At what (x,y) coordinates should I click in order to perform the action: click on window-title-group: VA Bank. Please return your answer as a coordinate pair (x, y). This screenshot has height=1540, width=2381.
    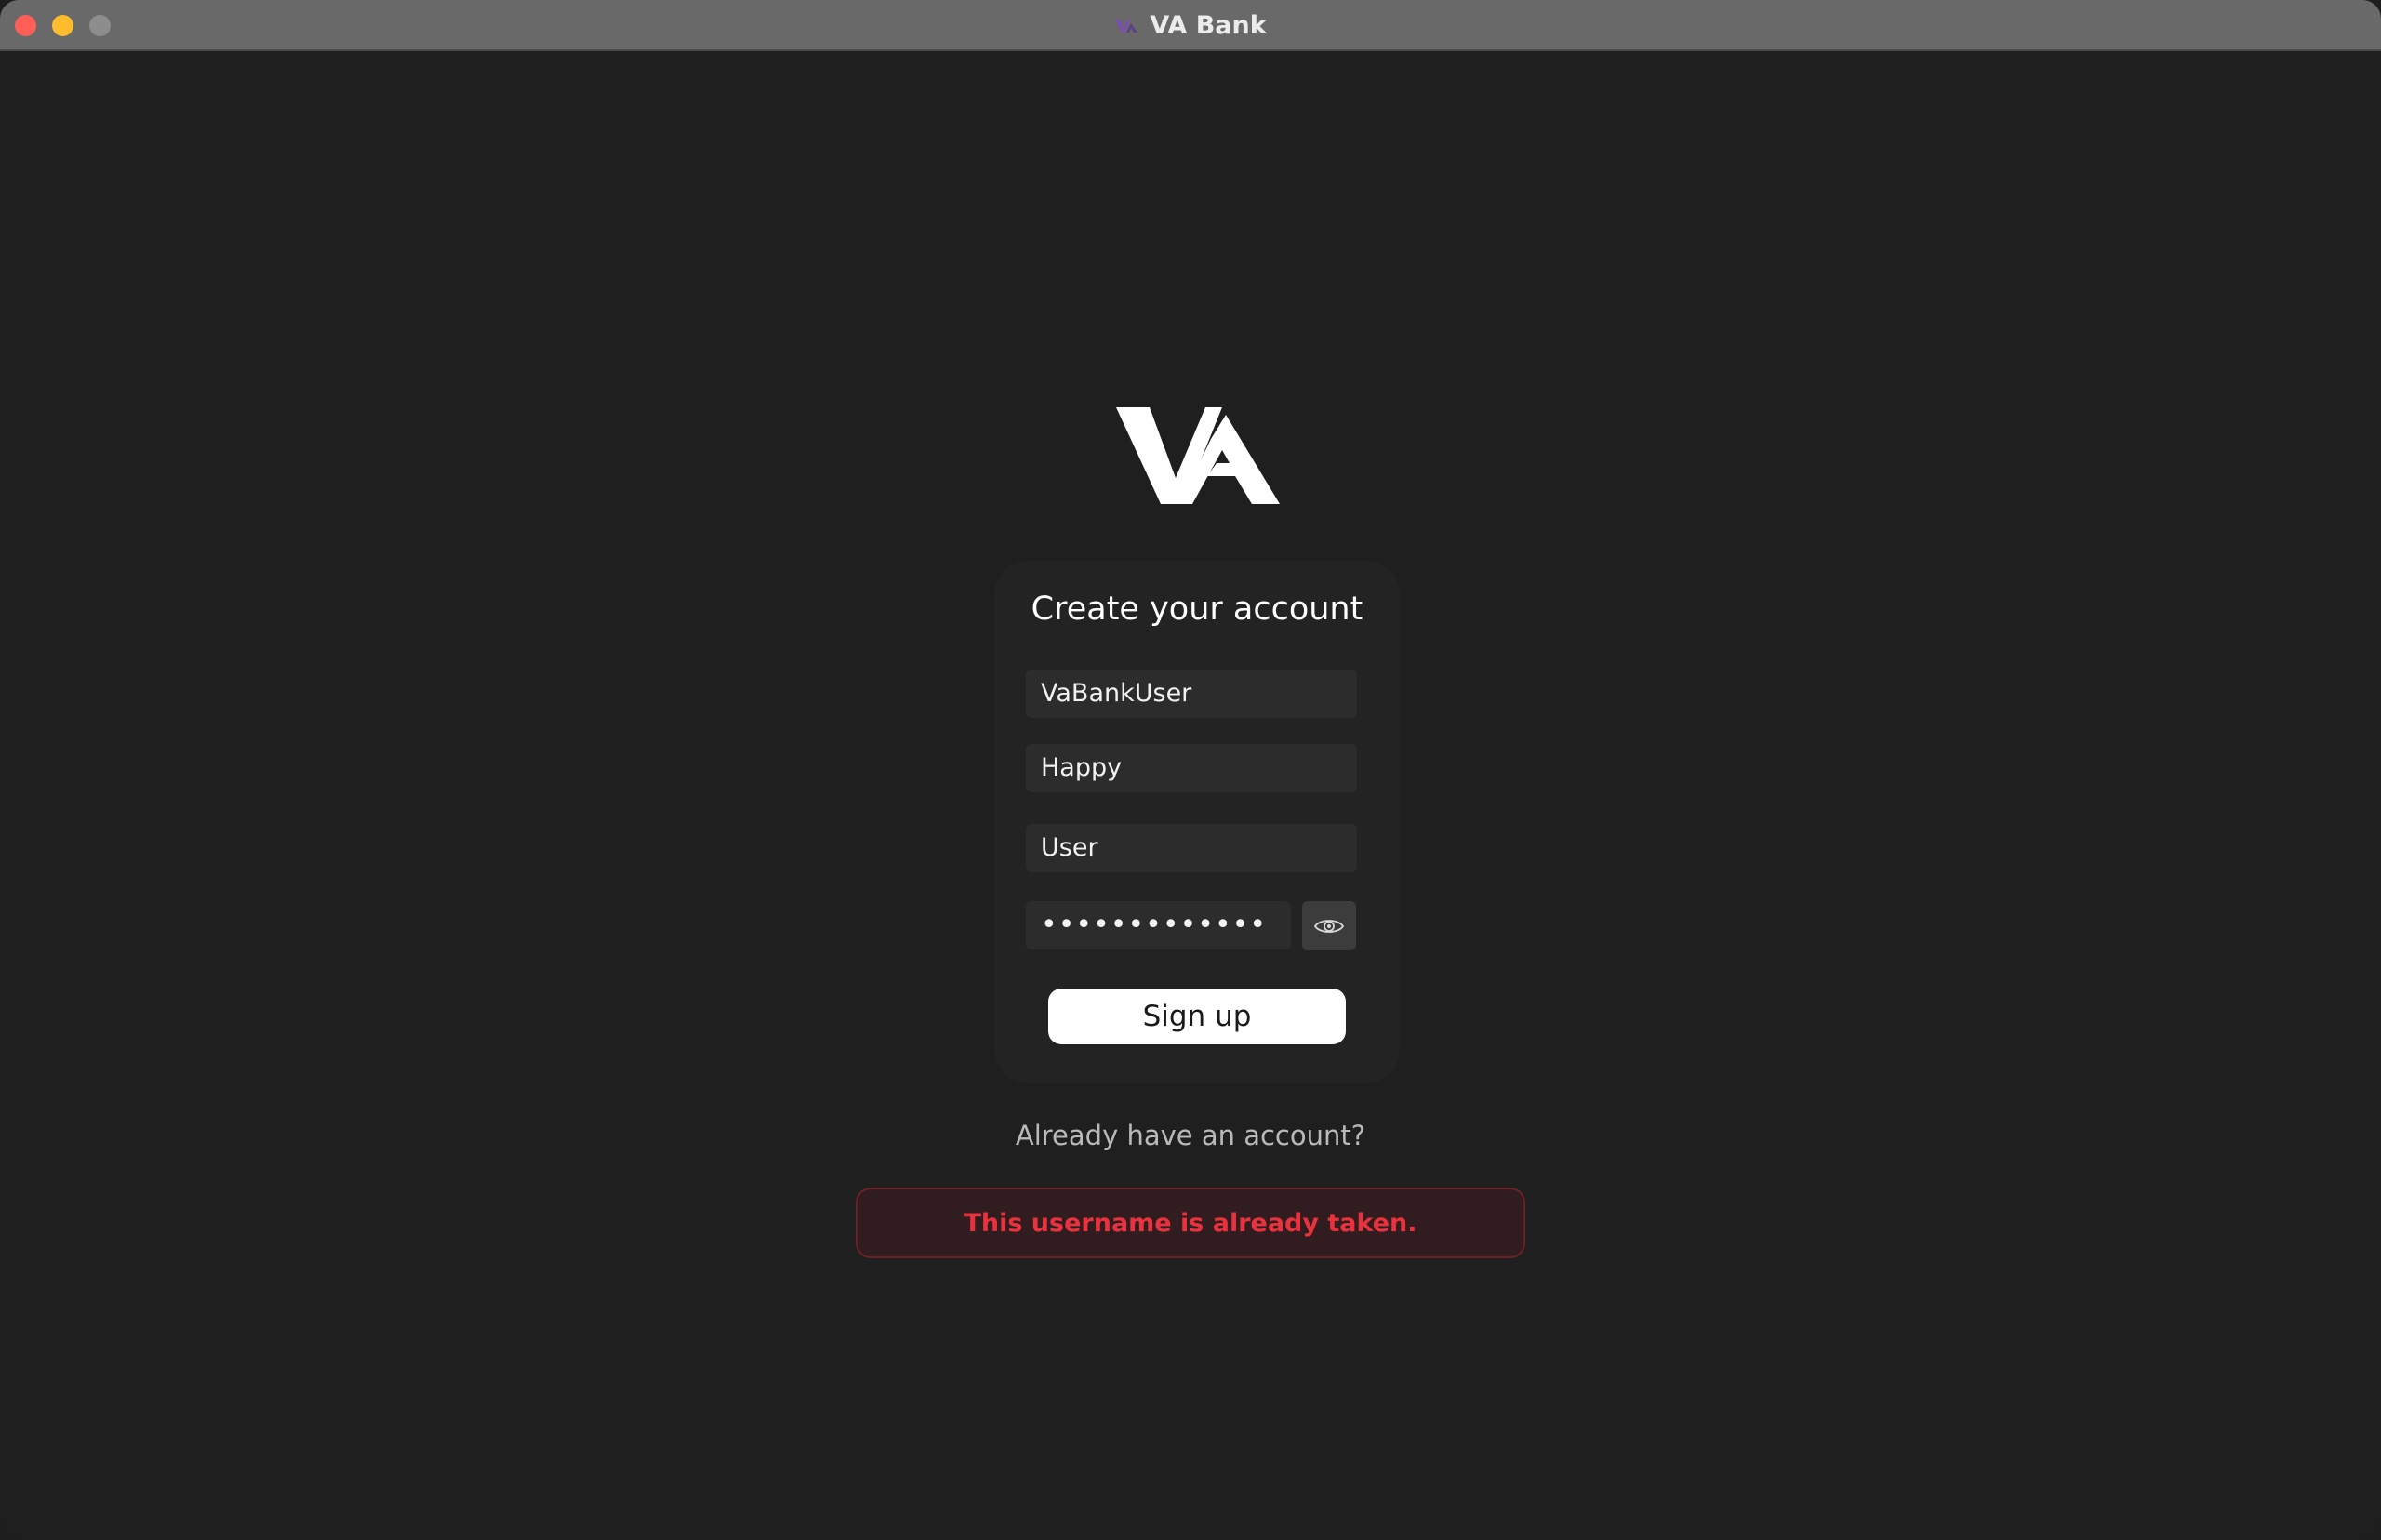
    Looking at the image, I should click on (1190, 25).